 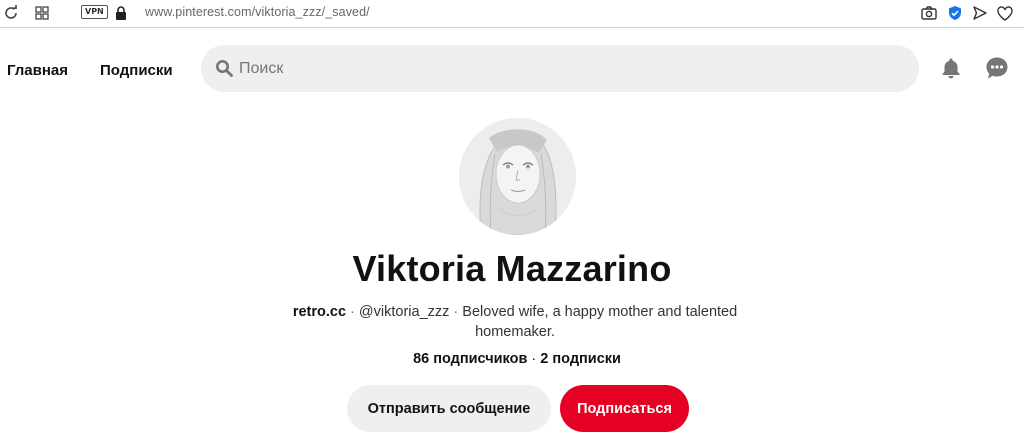 What do you see at coordinates (319, 312) in the screenshot?
I see `website-link: retro.cc` at bounding box center [319, 312].